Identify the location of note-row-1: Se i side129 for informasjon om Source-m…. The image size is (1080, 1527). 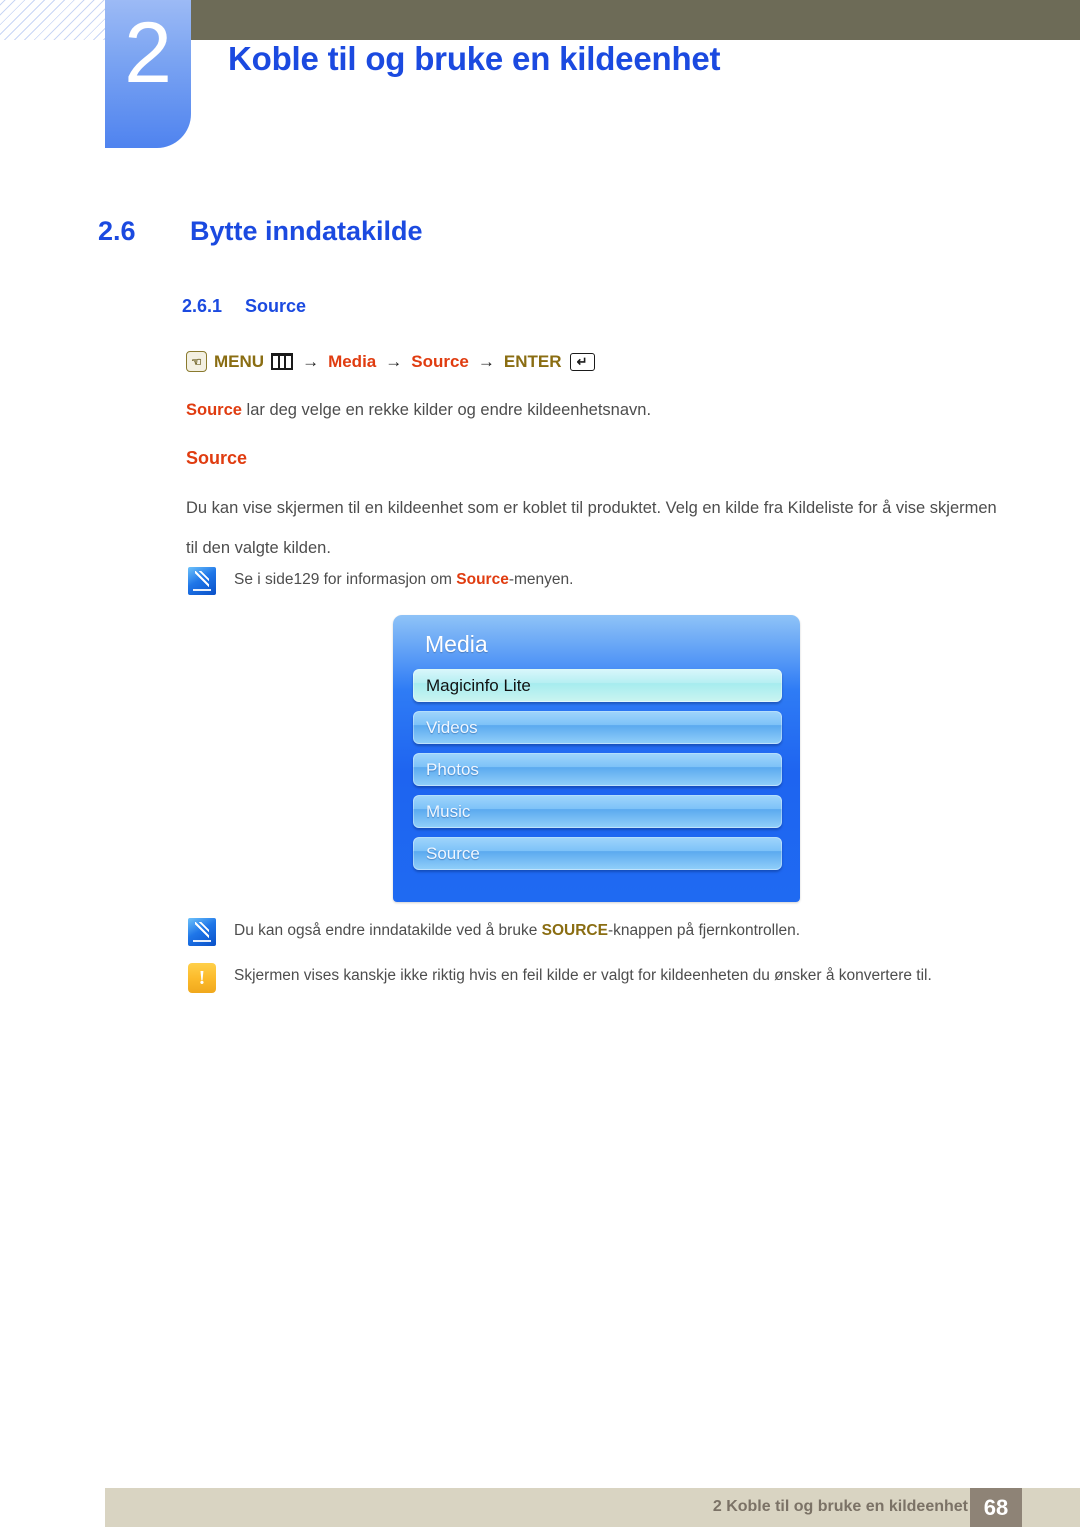
(380, 581).